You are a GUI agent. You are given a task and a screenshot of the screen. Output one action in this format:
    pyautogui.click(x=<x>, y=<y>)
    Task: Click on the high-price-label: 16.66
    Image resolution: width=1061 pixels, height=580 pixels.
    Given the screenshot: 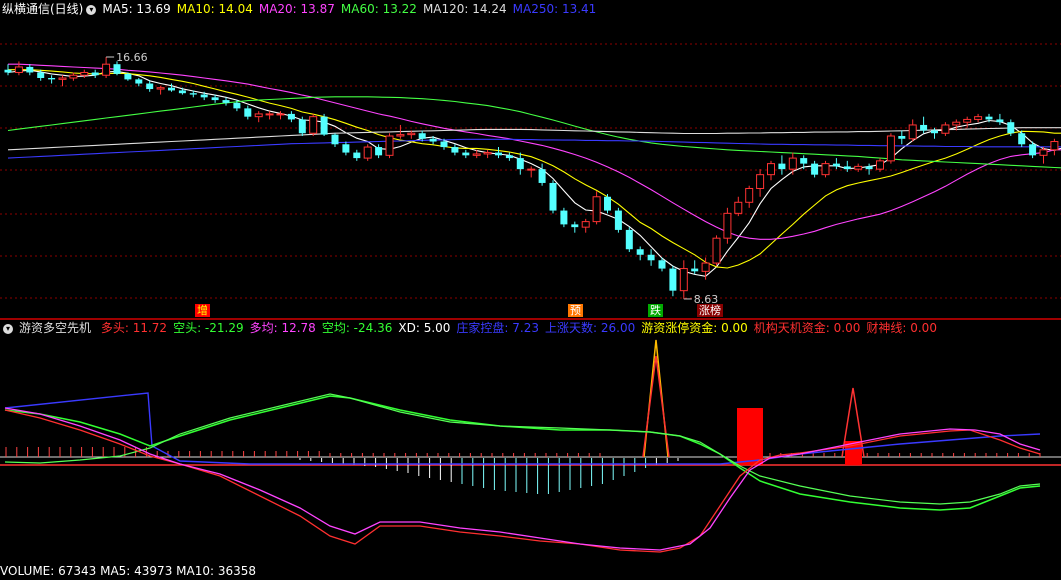 What is the action you would take?
    pyautogui.click(x=132, y=57)
    